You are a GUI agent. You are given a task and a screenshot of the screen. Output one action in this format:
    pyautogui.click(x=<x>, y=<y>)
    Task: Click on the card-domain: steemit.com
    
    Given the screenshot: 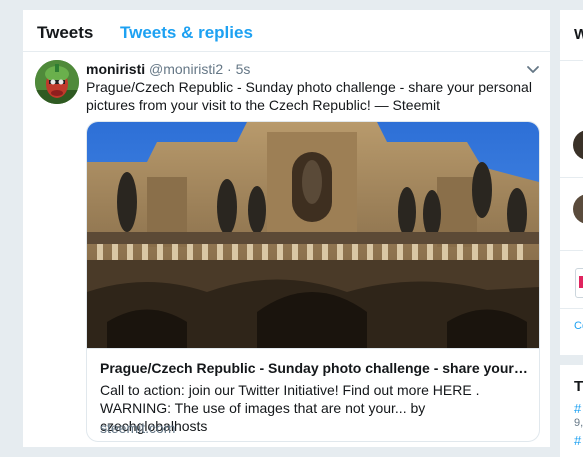 What is the action you would take?
    pyautogui.click(x=137, y=428)
    